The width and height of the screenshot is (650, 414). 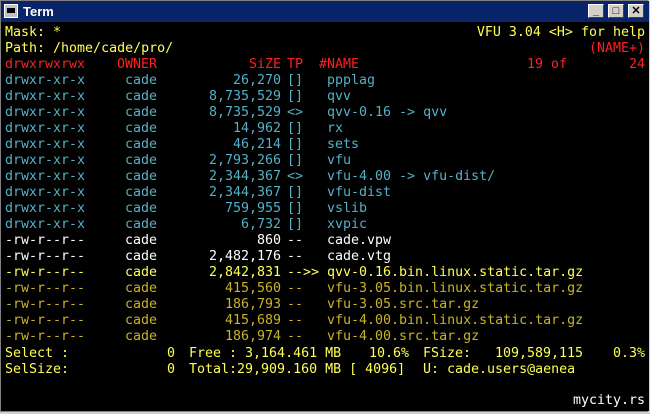 What do you see at coordinates (325, 161) in the screenshot?
I see `file-row: drwxr-xr-x cade 2,793,266 [] vfu` at bounding box center [325, 161].